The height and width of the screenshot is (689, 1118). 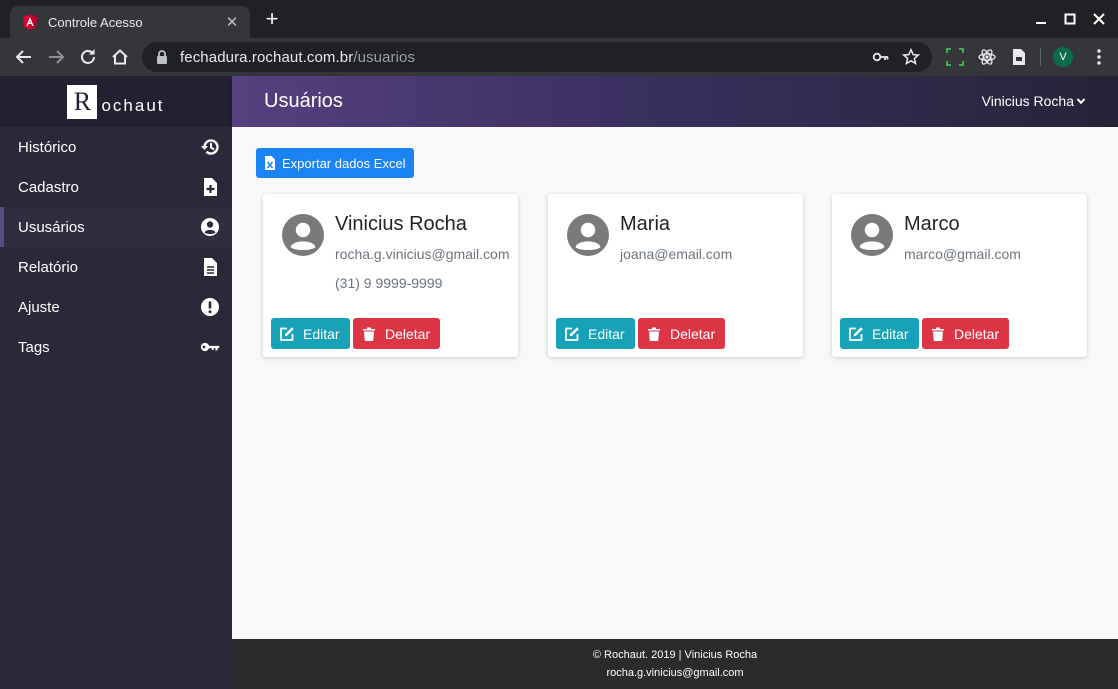 I want to click on logo-text: ochaut, so click(x=133, y=105).